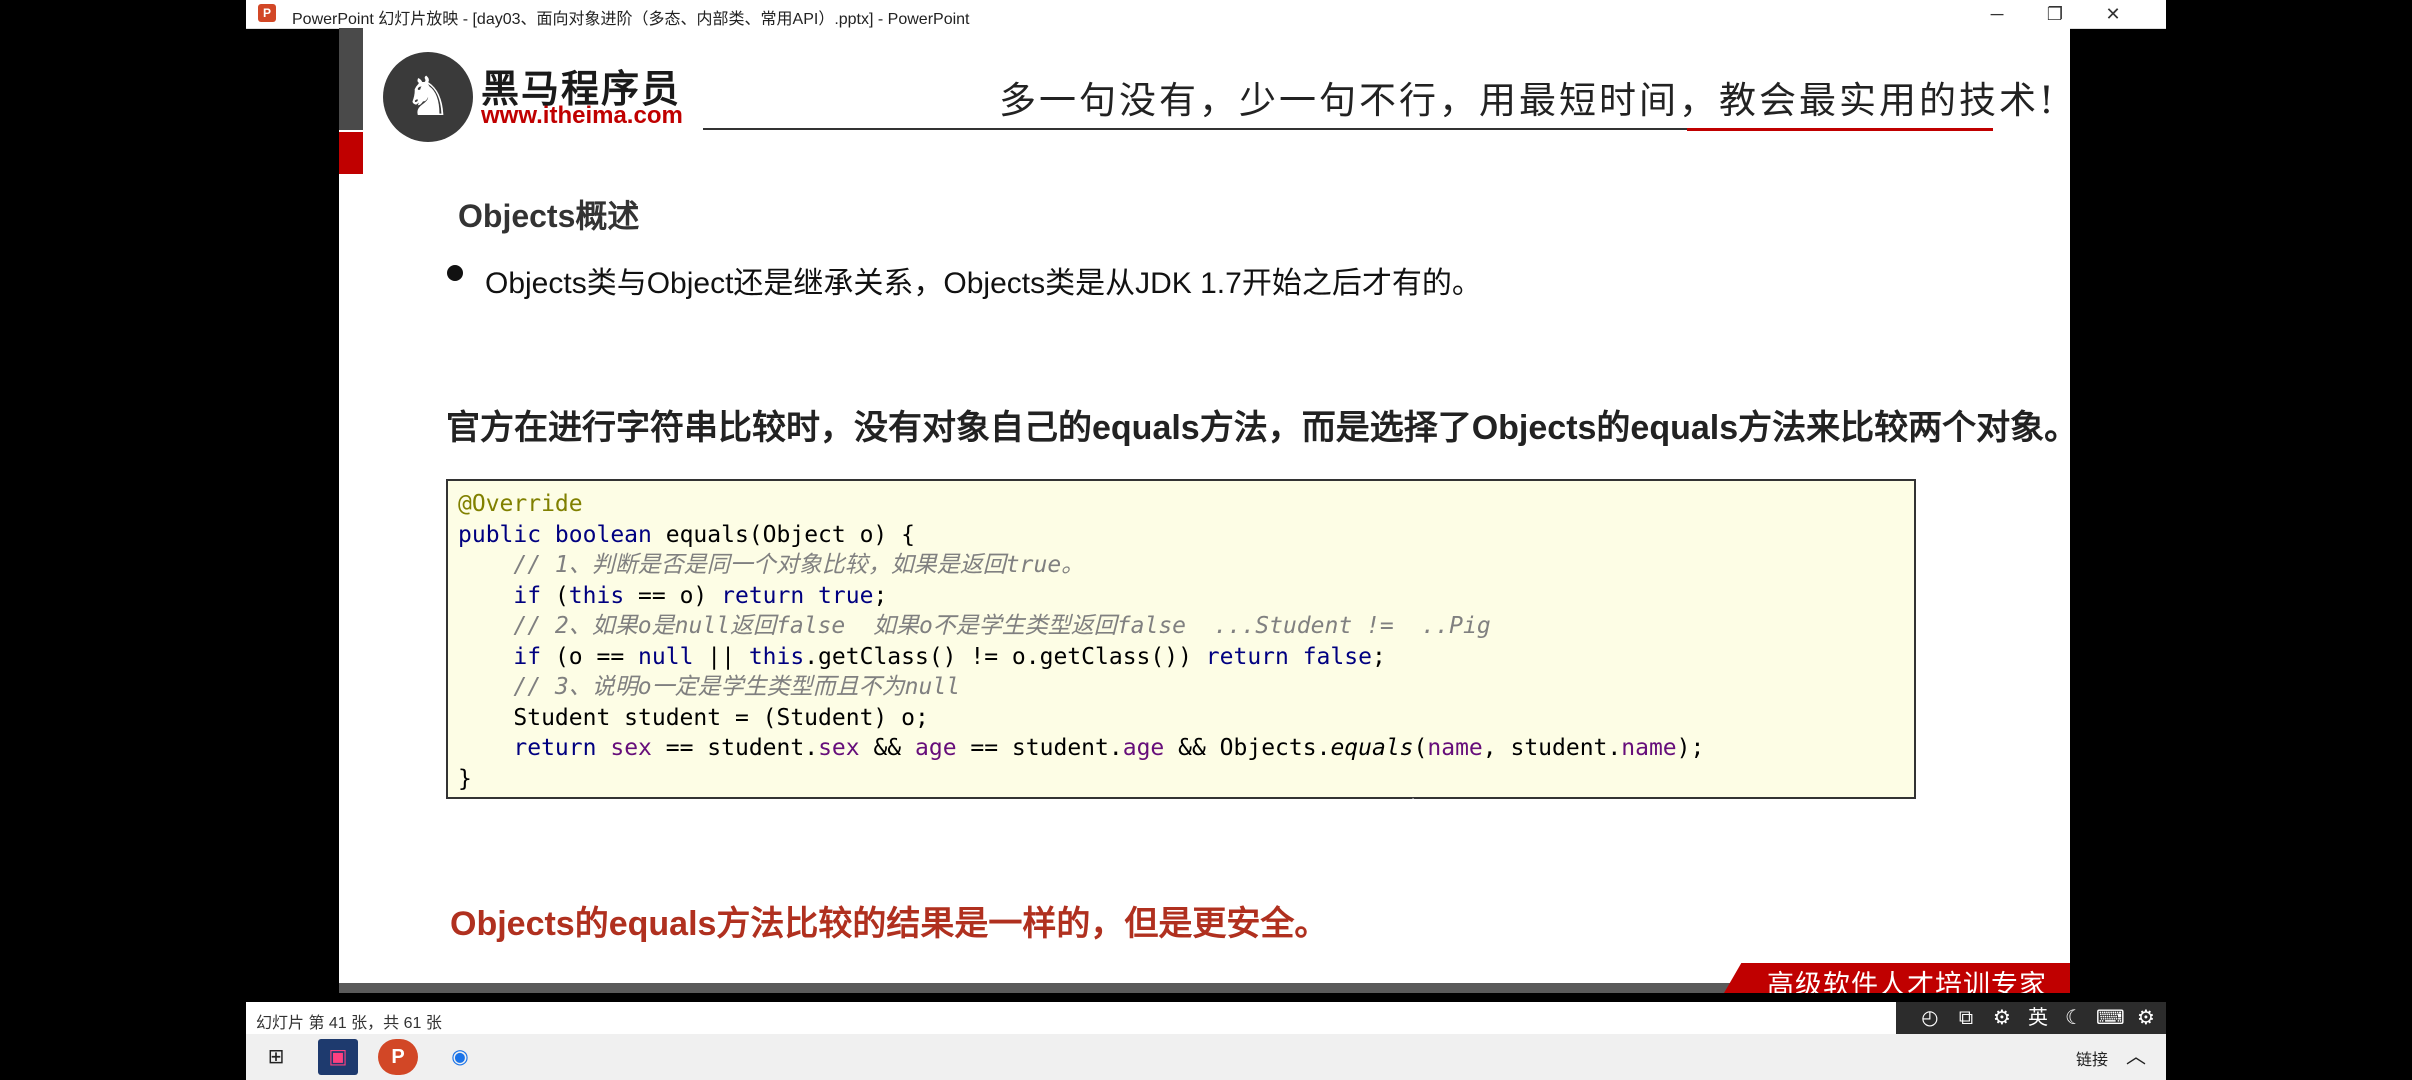  What do you see at coordinates (1247, 748) in the screenshot?
I see `code-text: && Objects.` at bounding box center [1247, 748].